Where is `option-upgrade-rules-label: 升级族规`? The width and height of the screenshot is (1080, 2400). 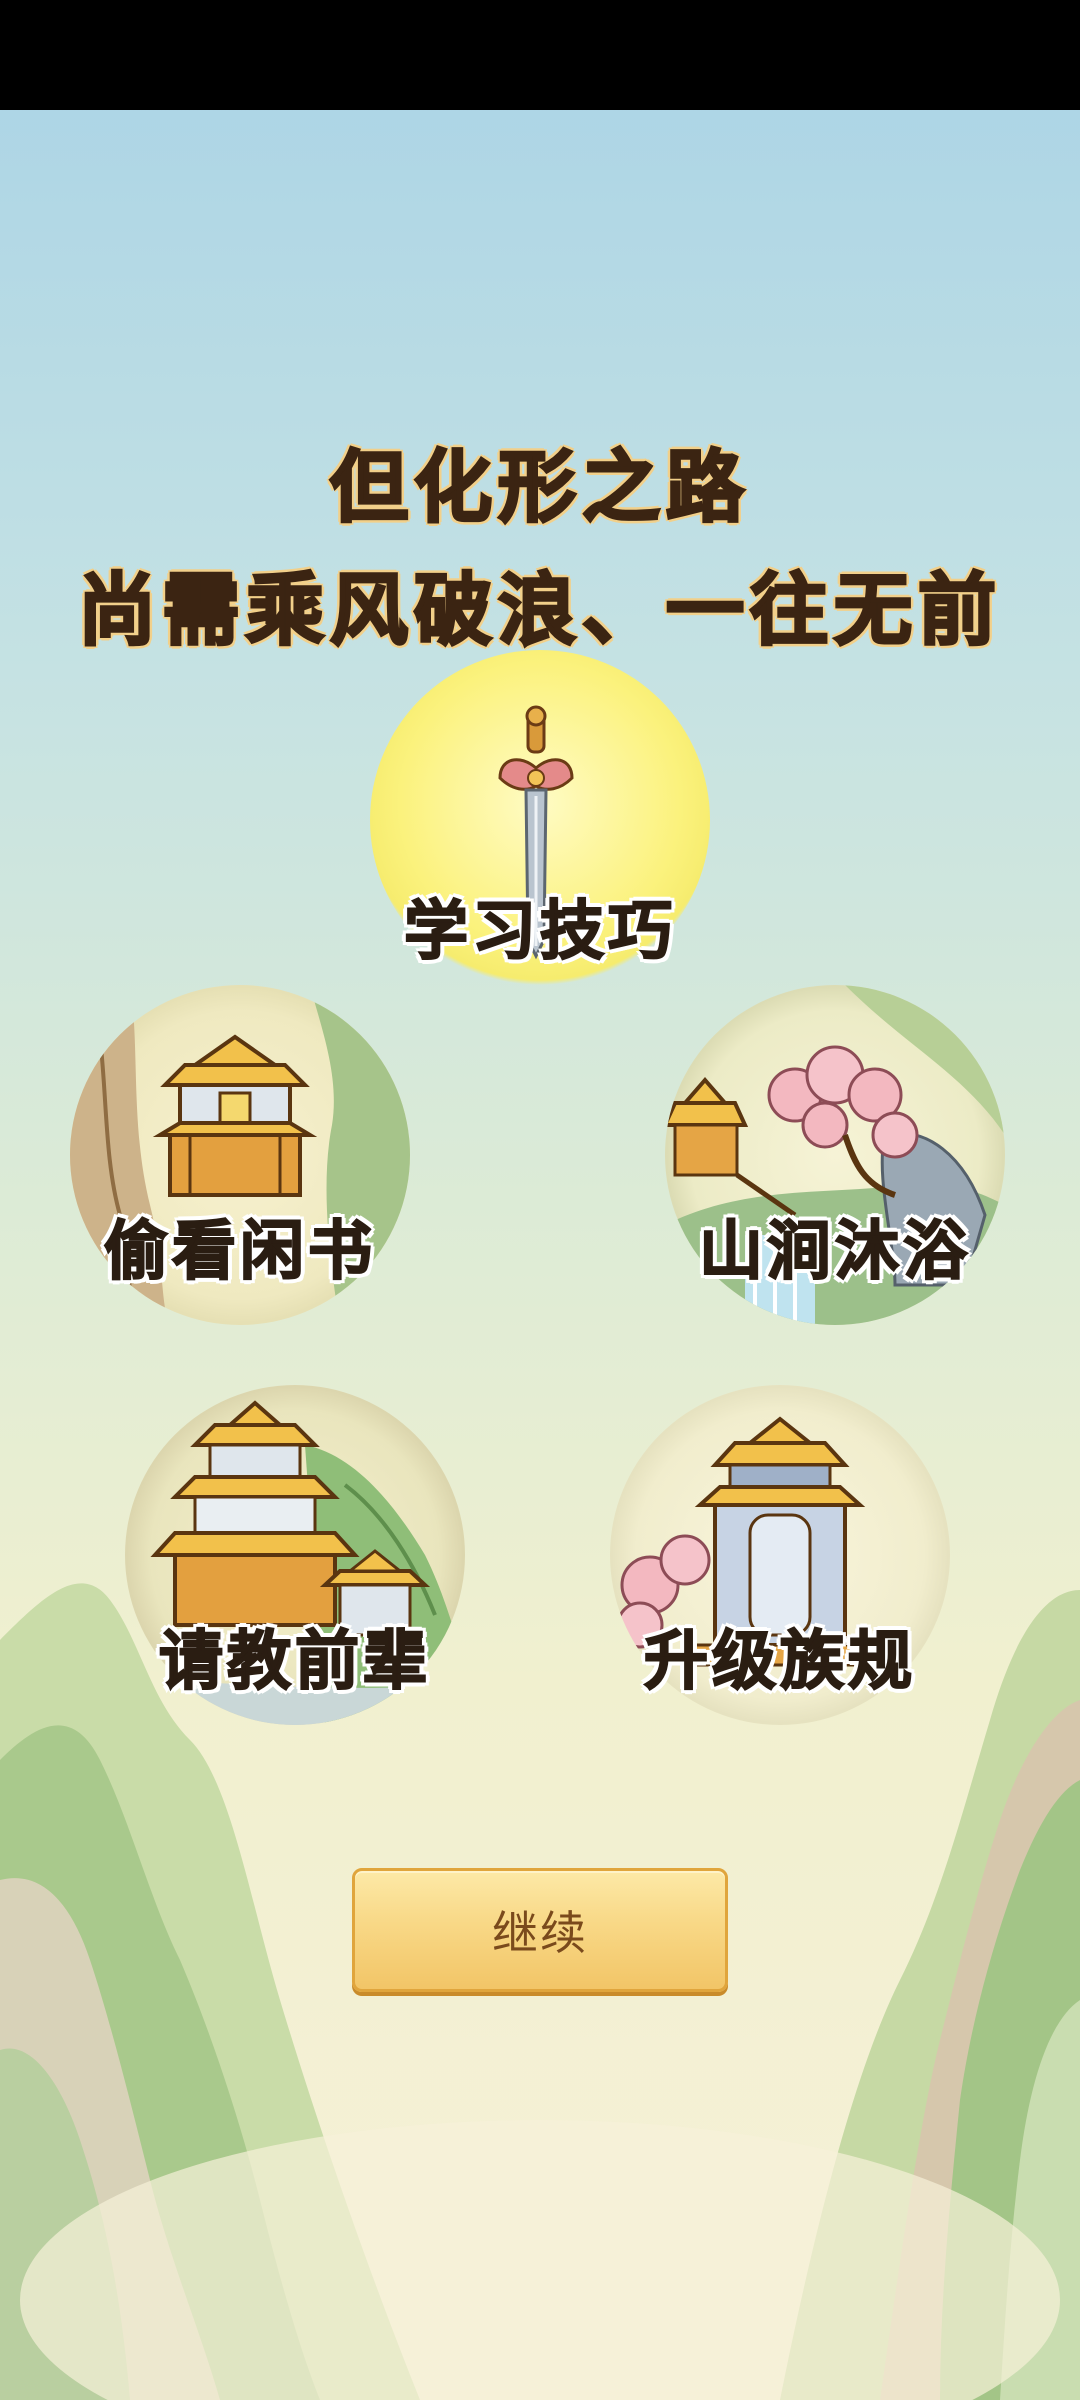 option-upgrade-rules-label: 升级族规 is located at coordinates (779, 1661).